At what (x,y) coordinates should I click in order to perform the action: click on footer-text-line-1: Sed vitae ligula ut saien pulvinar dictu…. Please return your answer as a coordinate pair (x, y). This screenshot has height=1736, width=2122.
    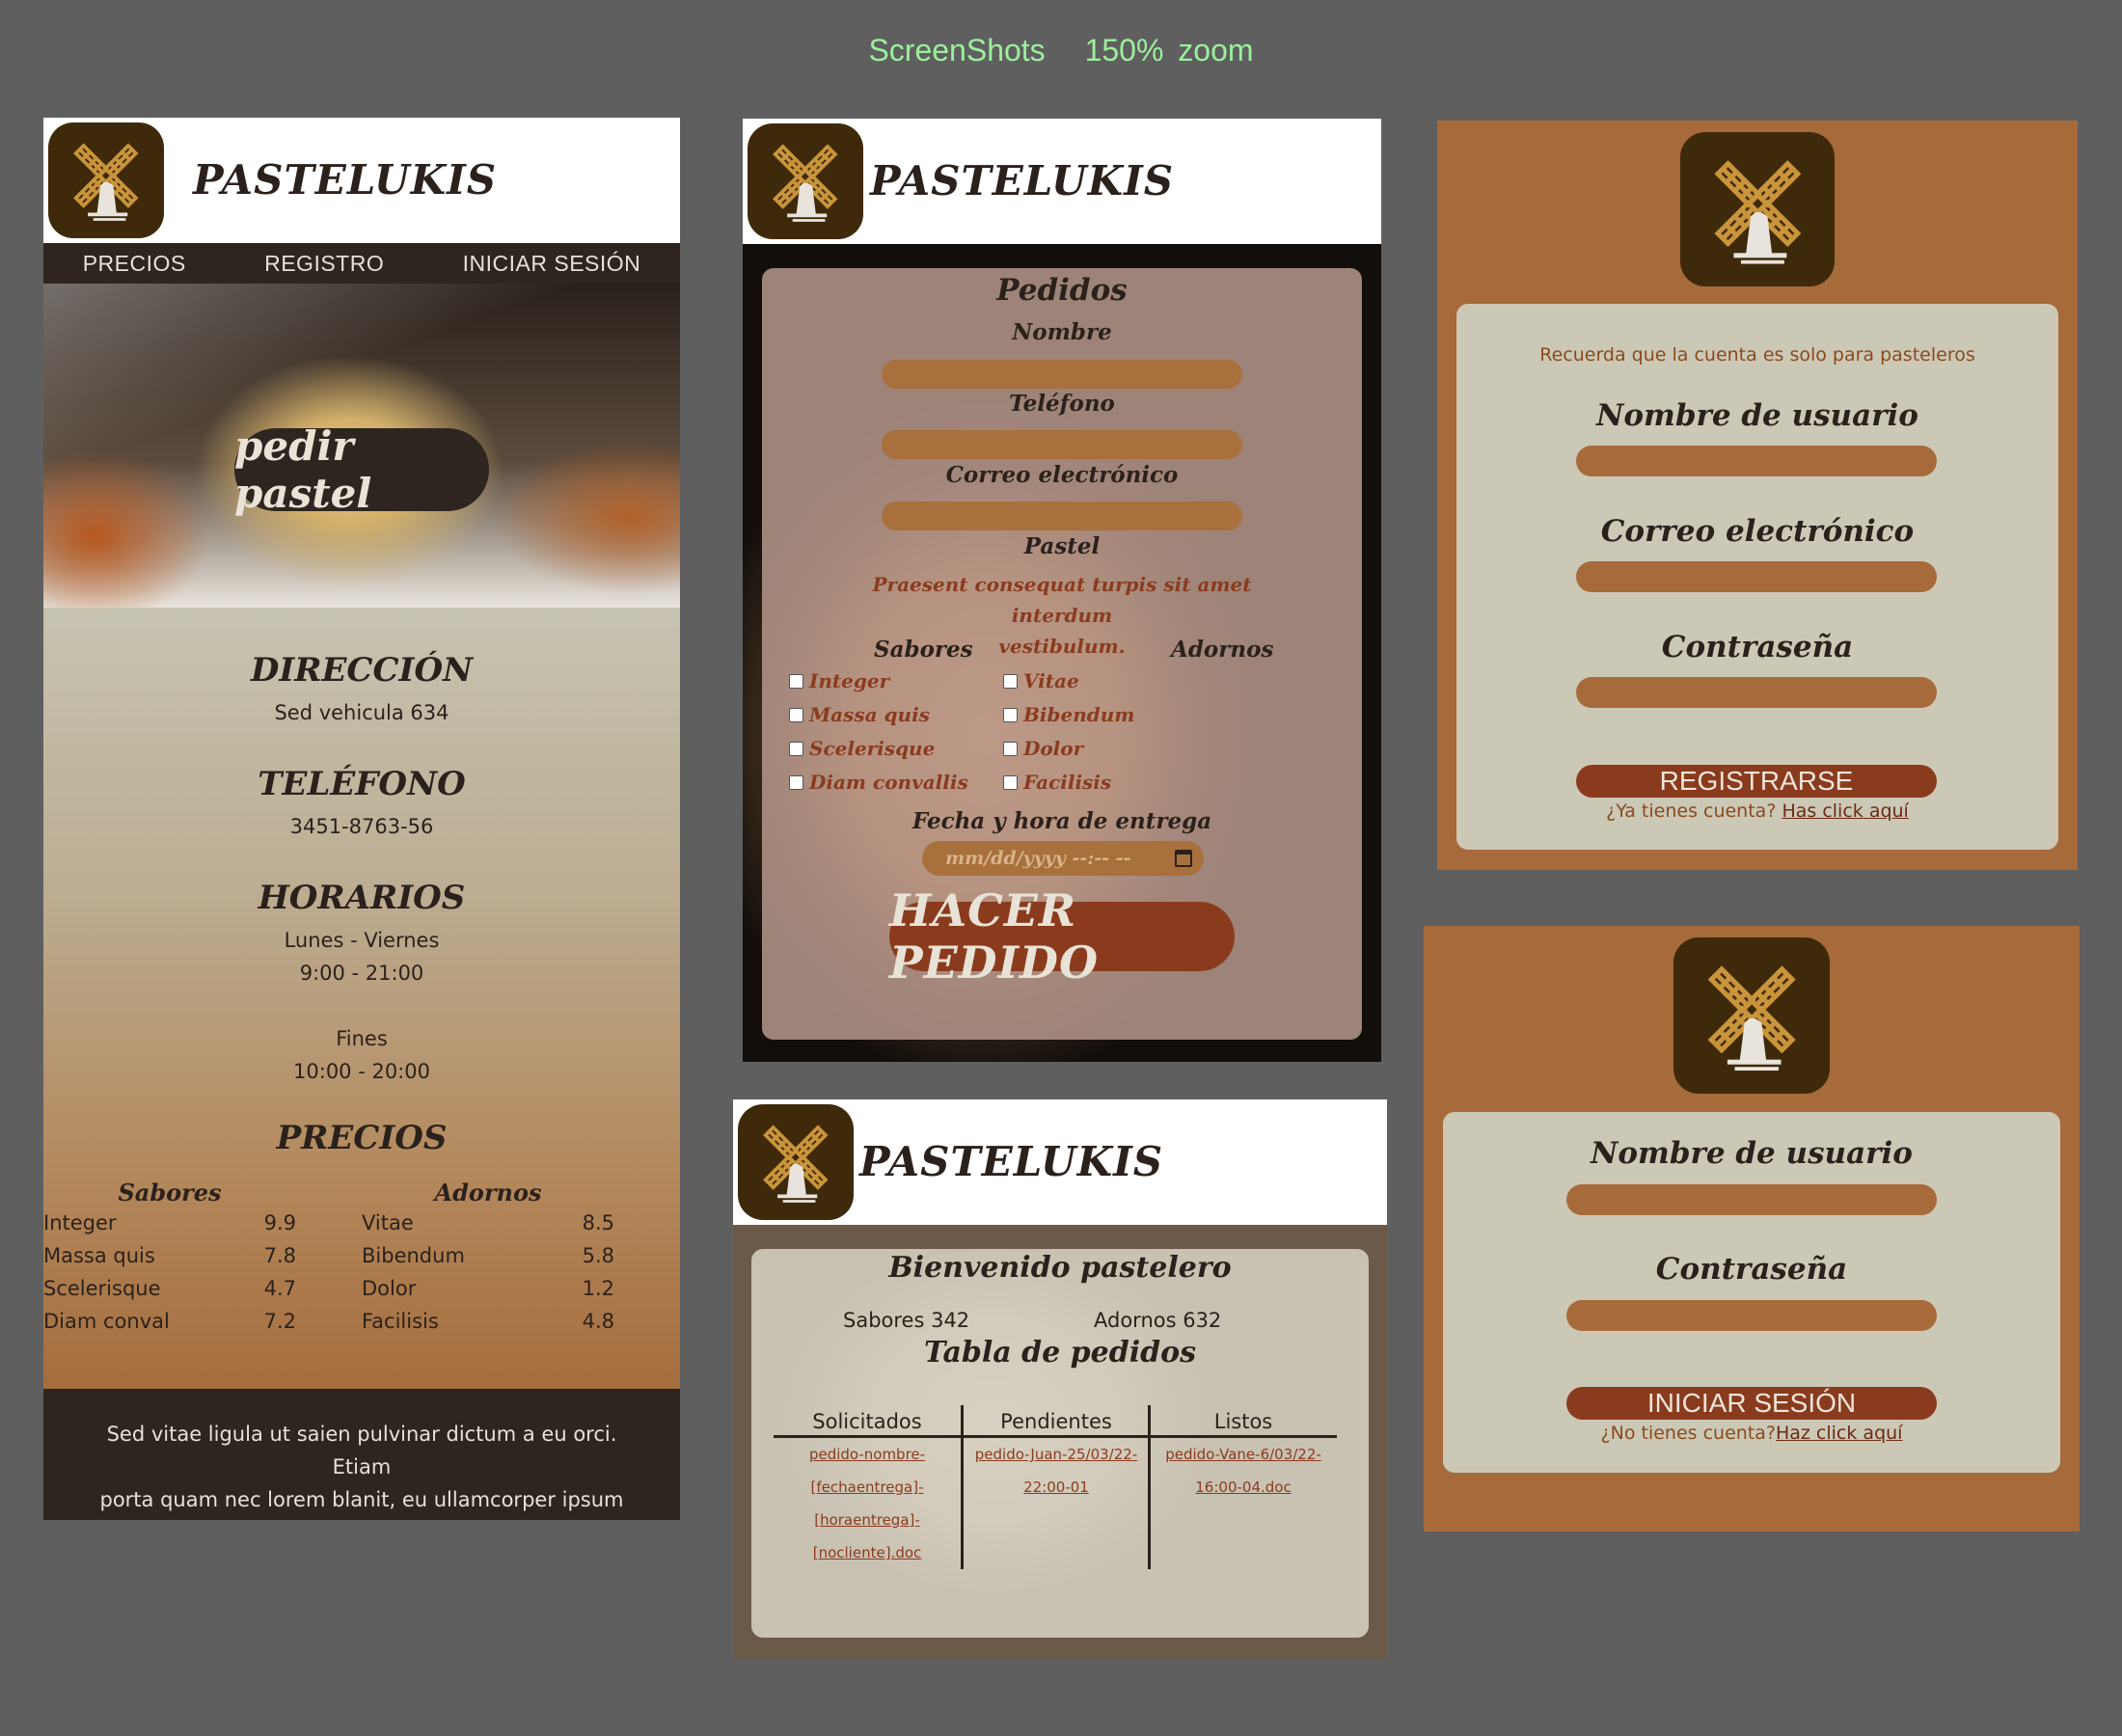
    Looking at the image, I should click on (362, 1451).